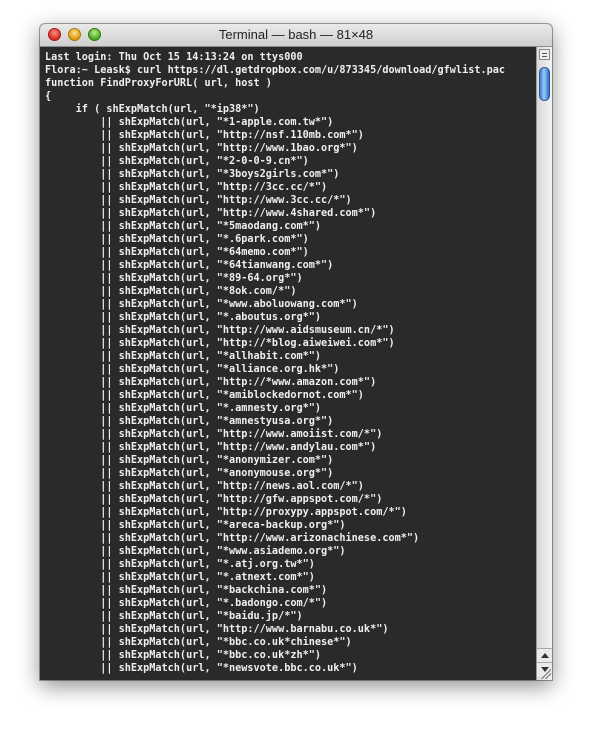 The width and height of the screenshot is (591, 734). Describe the element at coordinates (174, 616) in the screenshot. I see `terminal-line: || shExpMatch(url, "*baidu.jp/*")` at that location.